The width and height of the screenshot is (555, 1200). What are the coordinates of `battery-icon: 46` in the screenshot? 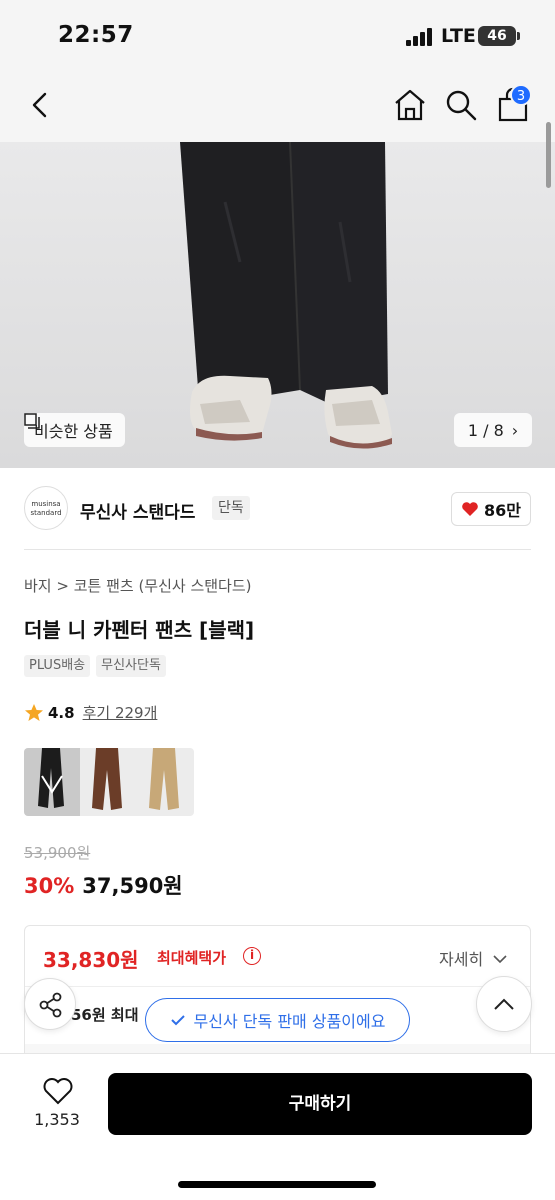 It's located at (499, 36).